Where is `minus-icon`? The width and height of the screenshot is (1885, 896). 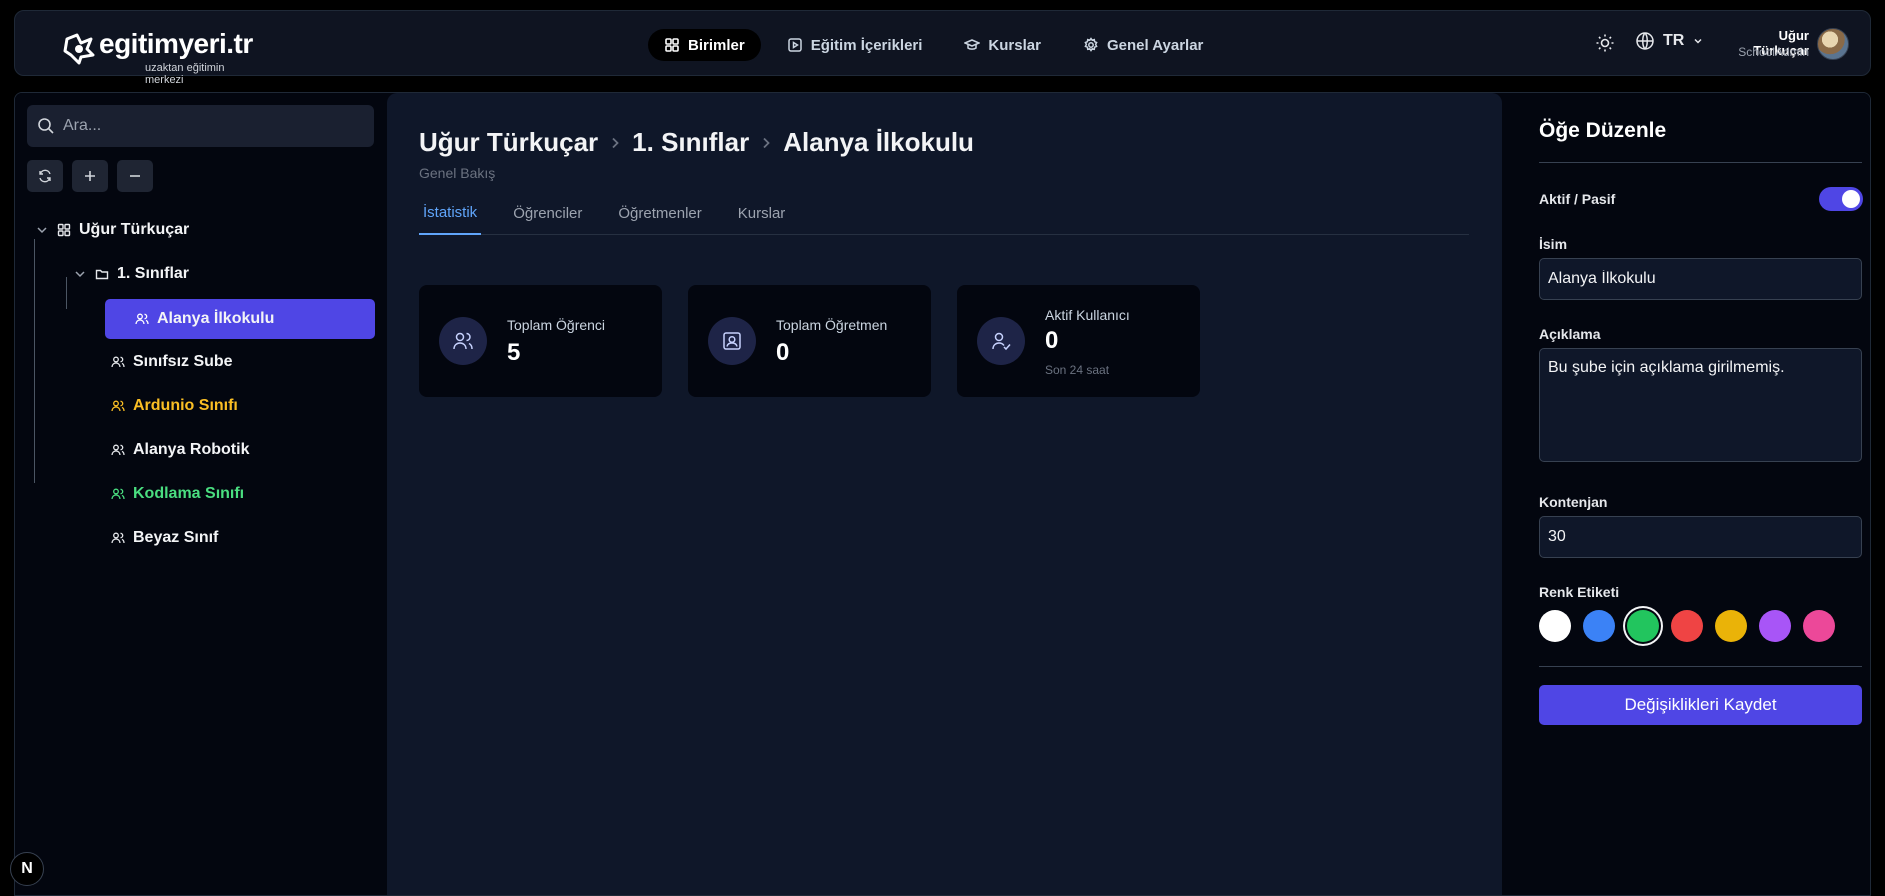 minus-icon is located at coordinates (135, 176).